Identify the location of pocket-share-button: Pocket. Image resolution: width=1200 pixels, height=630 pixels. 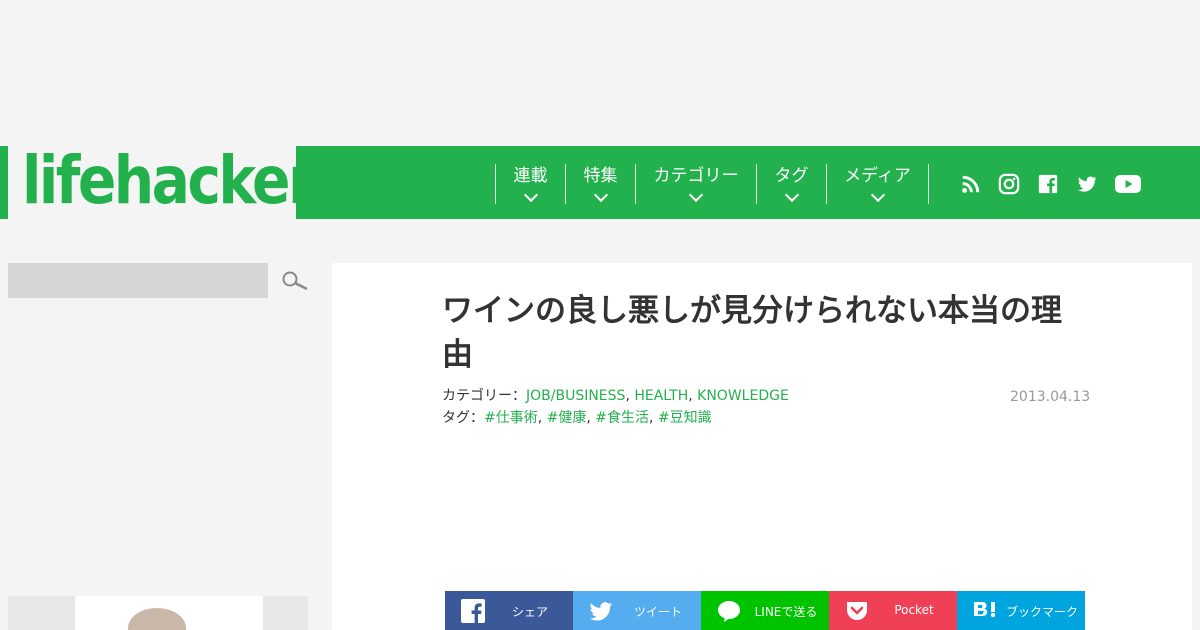
(893, 610).